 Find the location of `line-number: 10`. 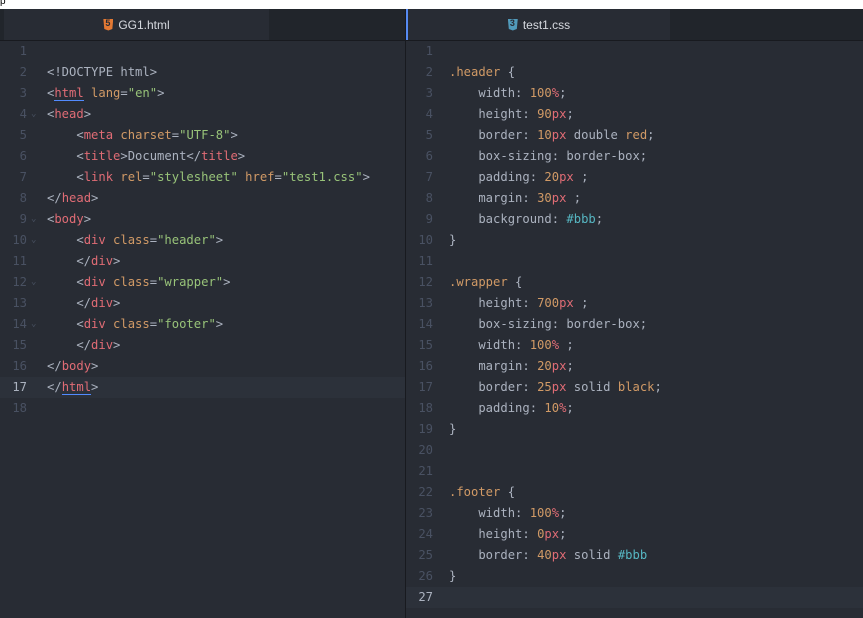

line-number: 10 is located at coordinates (19, 240).